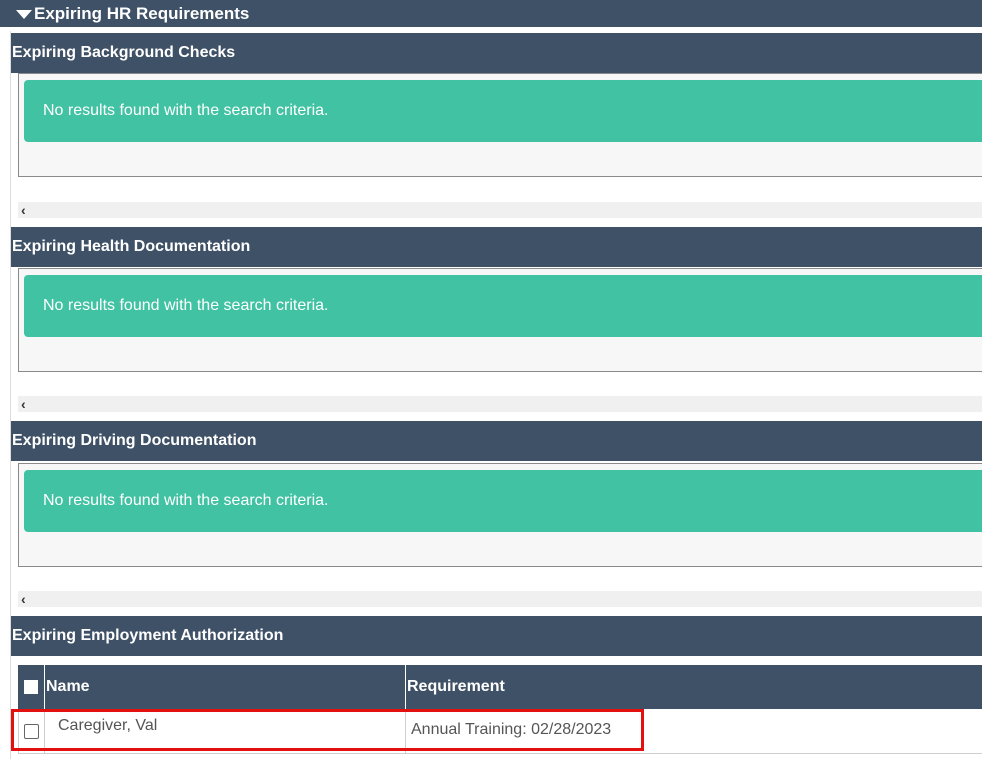  What do you see at coordinates (142, 13) in the screenshot?
I see `main-header-title: Expiring HR Requirements` at bounding box center [142, 13].